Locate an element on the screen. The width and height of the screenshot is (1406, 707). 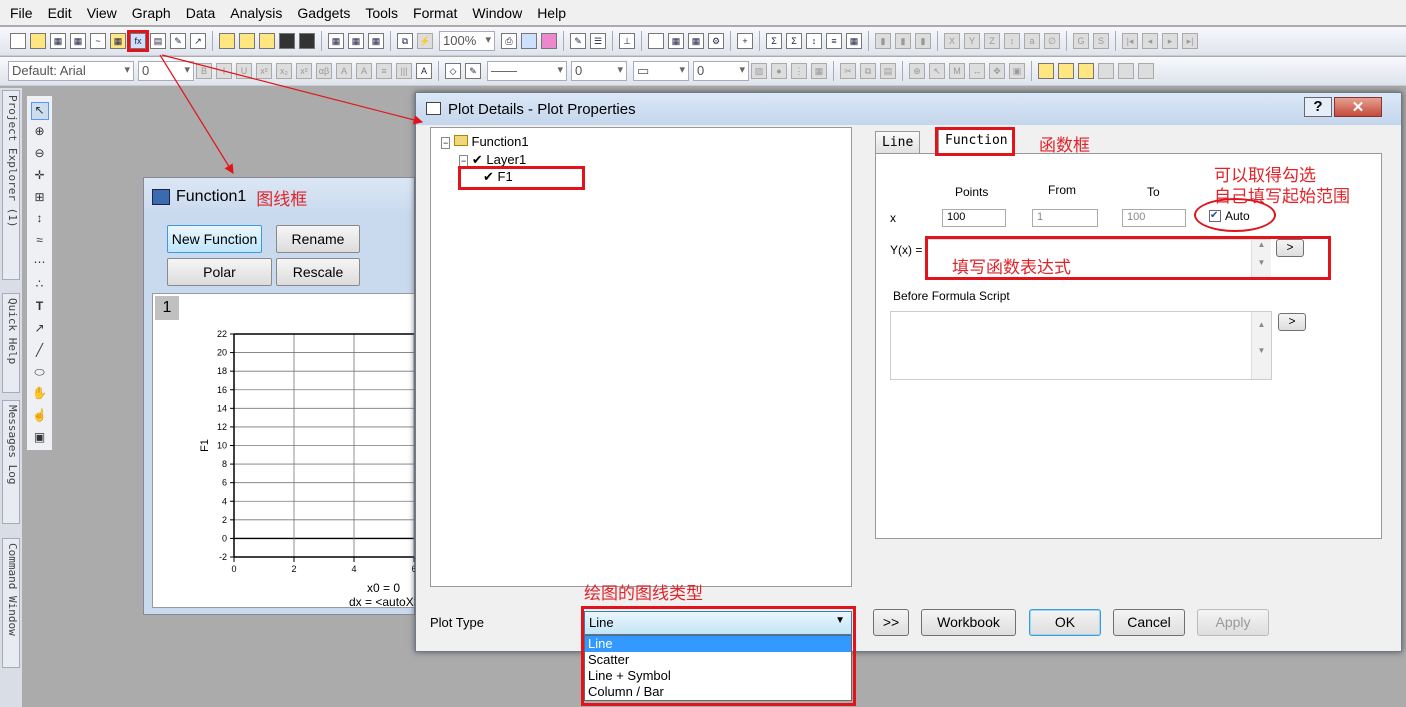
workbook-button: Workbook is located at coordinates (968, 622).